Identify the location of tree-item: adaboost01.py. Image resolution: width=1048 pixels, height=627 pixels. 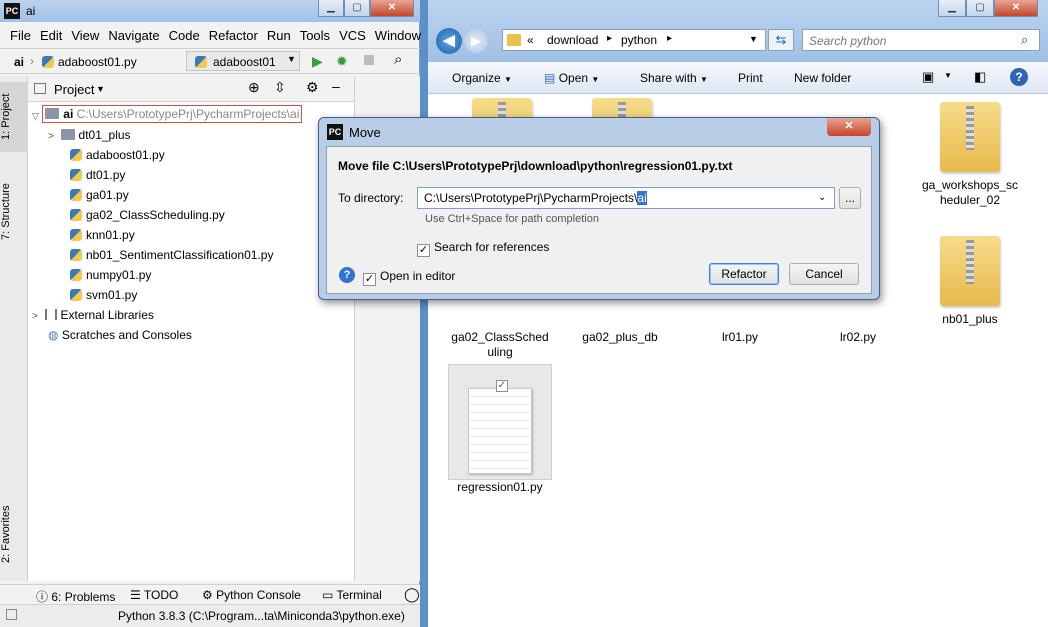
(117, 155).